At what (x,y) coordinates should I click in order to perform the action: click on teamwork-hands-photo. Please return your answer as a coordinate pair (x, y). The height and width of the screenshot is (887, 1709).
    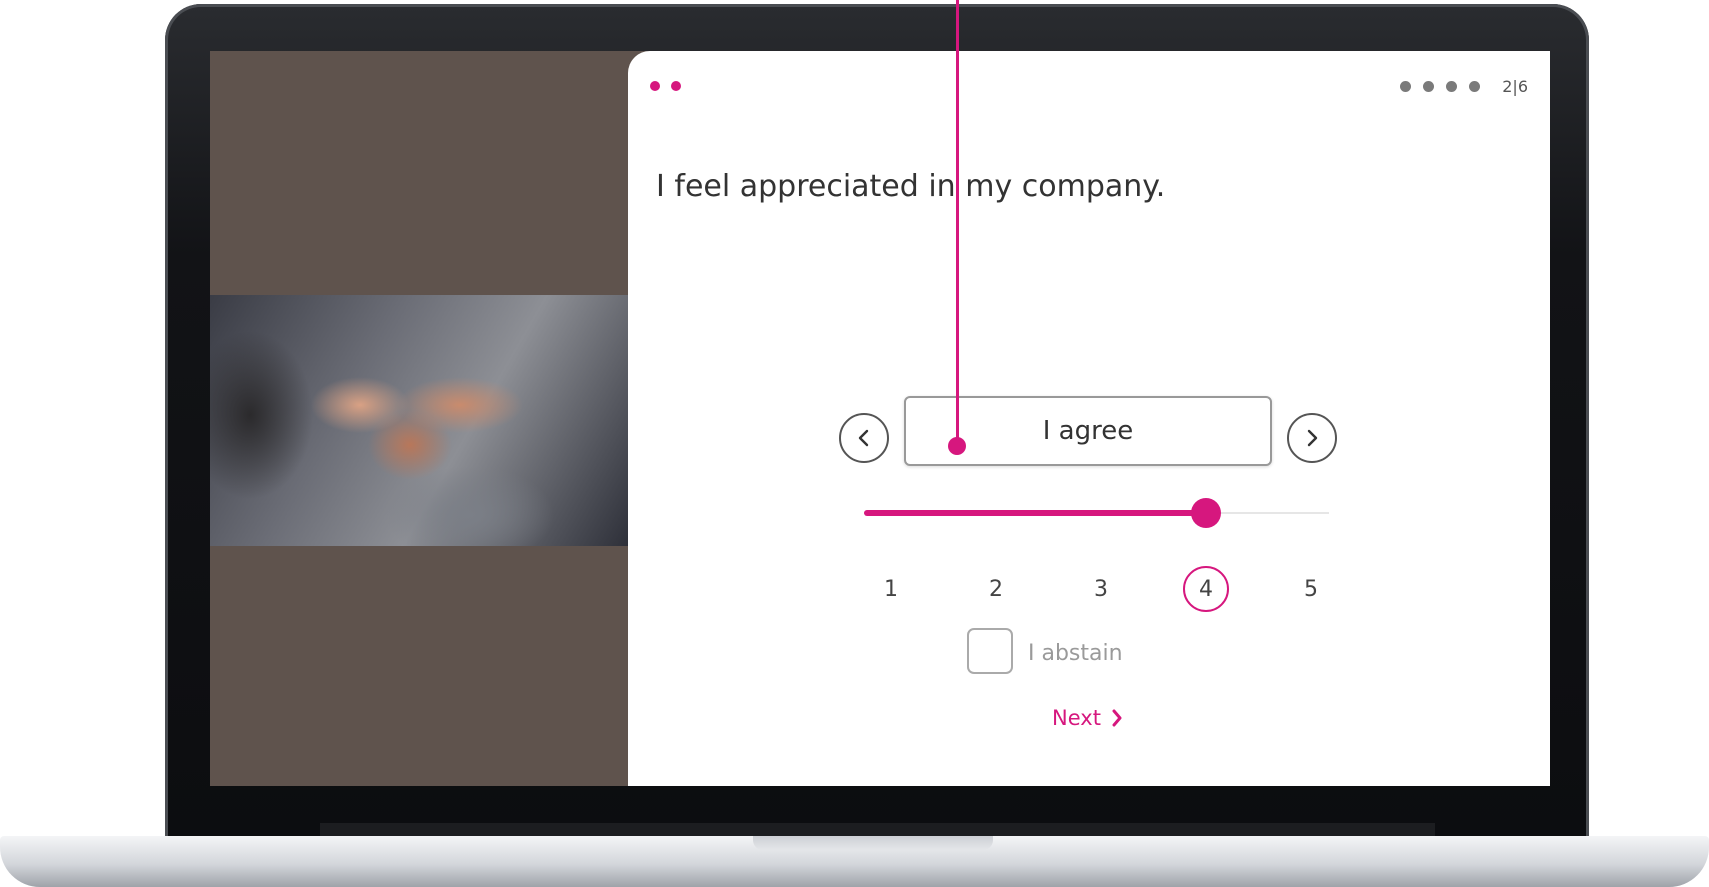
    Looking at the image, I should click on (419, 420).